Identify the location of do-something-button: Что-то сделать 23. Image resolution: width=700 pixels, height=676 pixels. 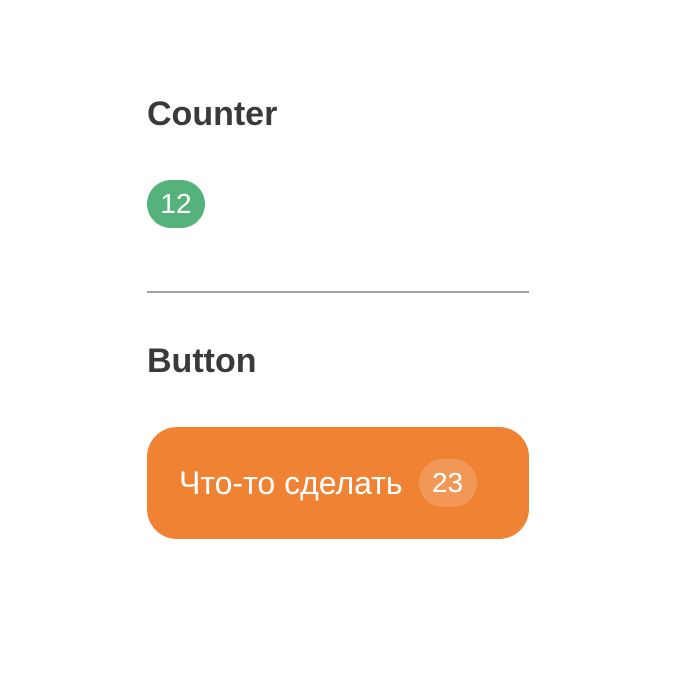
(338, 483).